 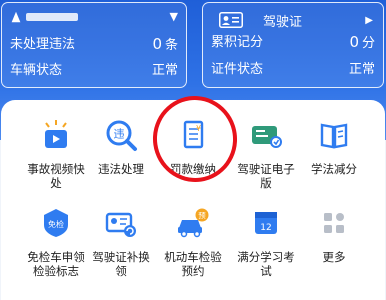 I want to click on license-title: 驾驶证, so click(x=283, y=22).